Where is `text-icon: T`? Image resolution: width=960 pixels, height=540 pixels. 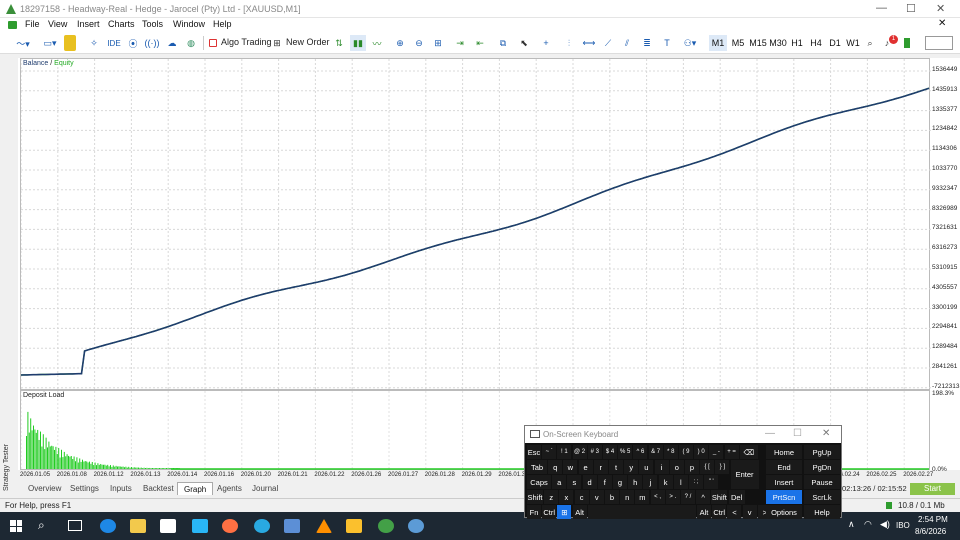 text-icon: T is located at coordinates (667, 43).